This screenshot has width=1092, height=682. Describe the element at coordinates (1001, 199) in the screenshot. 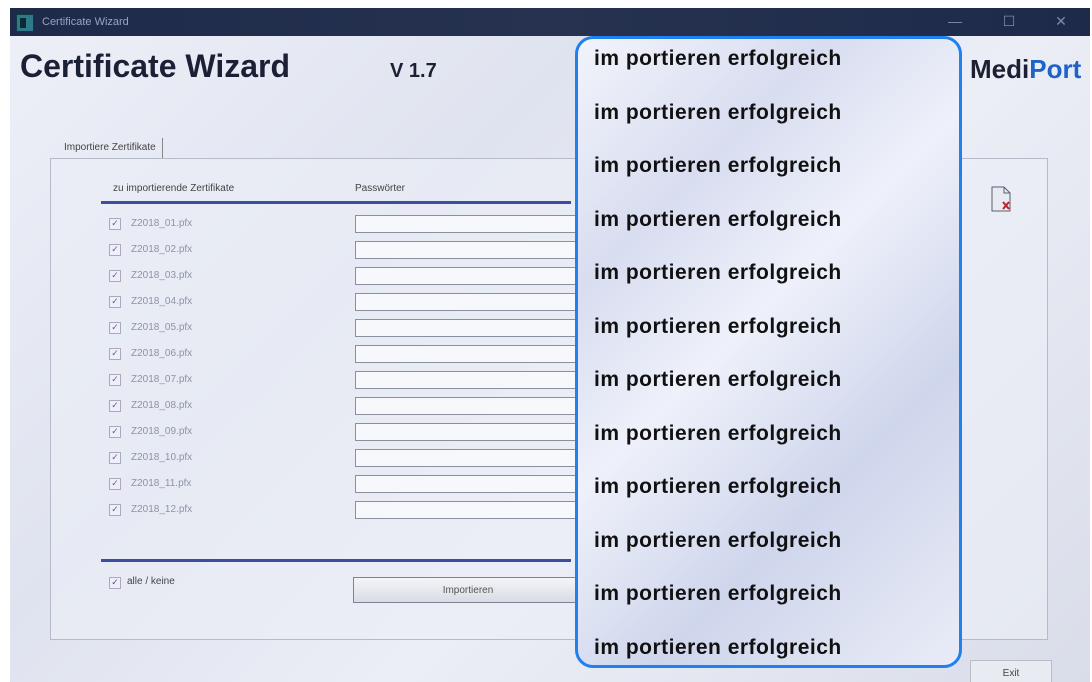

I see `document-delete-icon` at that location.